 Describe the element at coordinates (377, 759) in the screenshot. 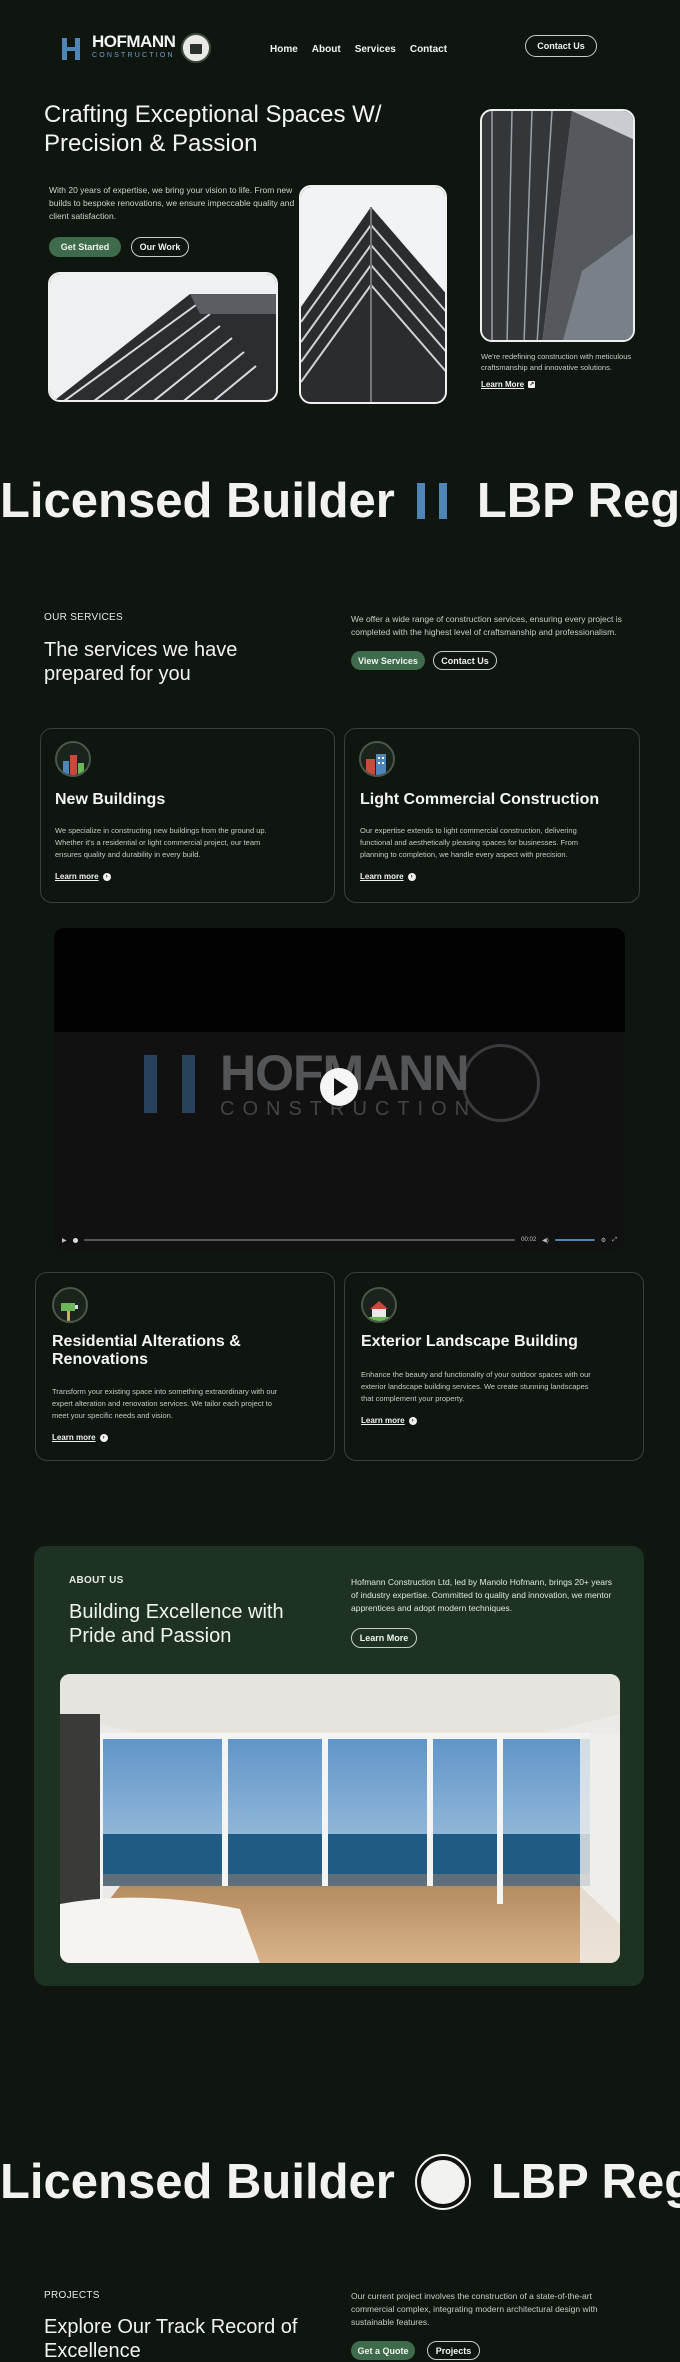

I see `commercial-buildings-icon` at that location.